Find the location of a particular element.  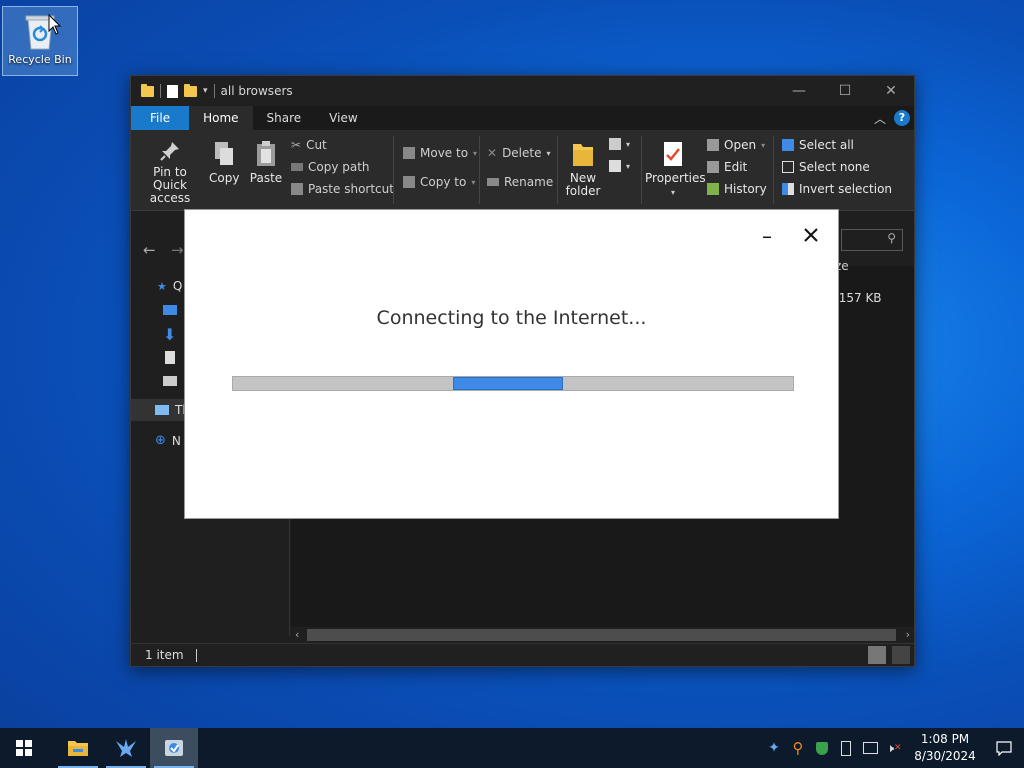

edit-button: Edit is located at coordinates (727, 167).